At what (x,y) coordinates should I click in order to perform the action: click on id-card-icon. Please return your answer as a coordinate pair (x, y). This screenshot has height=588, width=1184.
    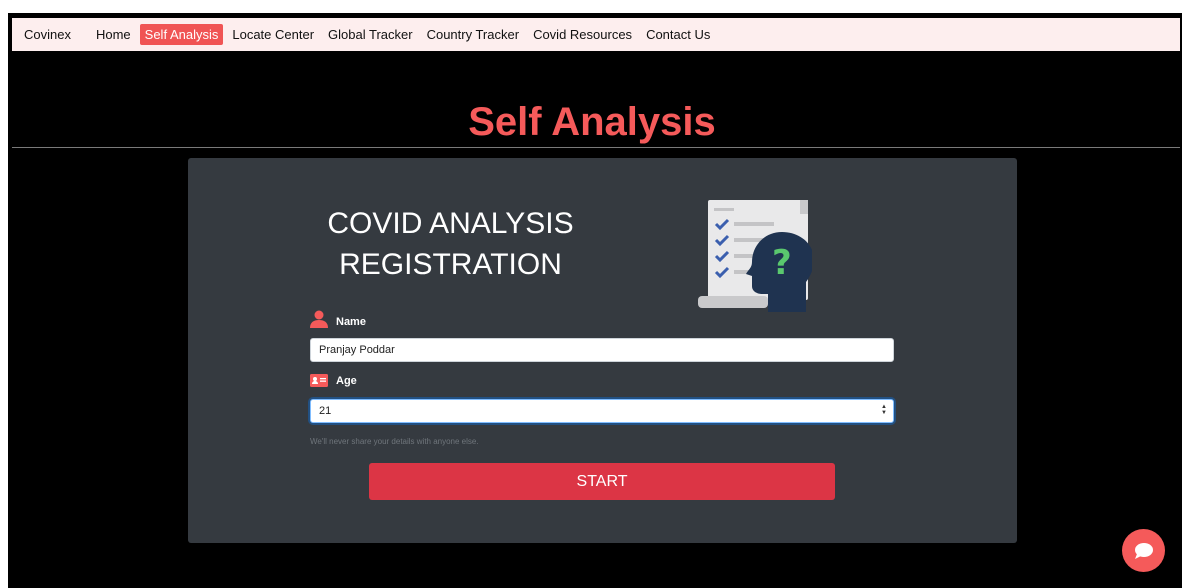
    Looking at the image, I should click on (319, 380).